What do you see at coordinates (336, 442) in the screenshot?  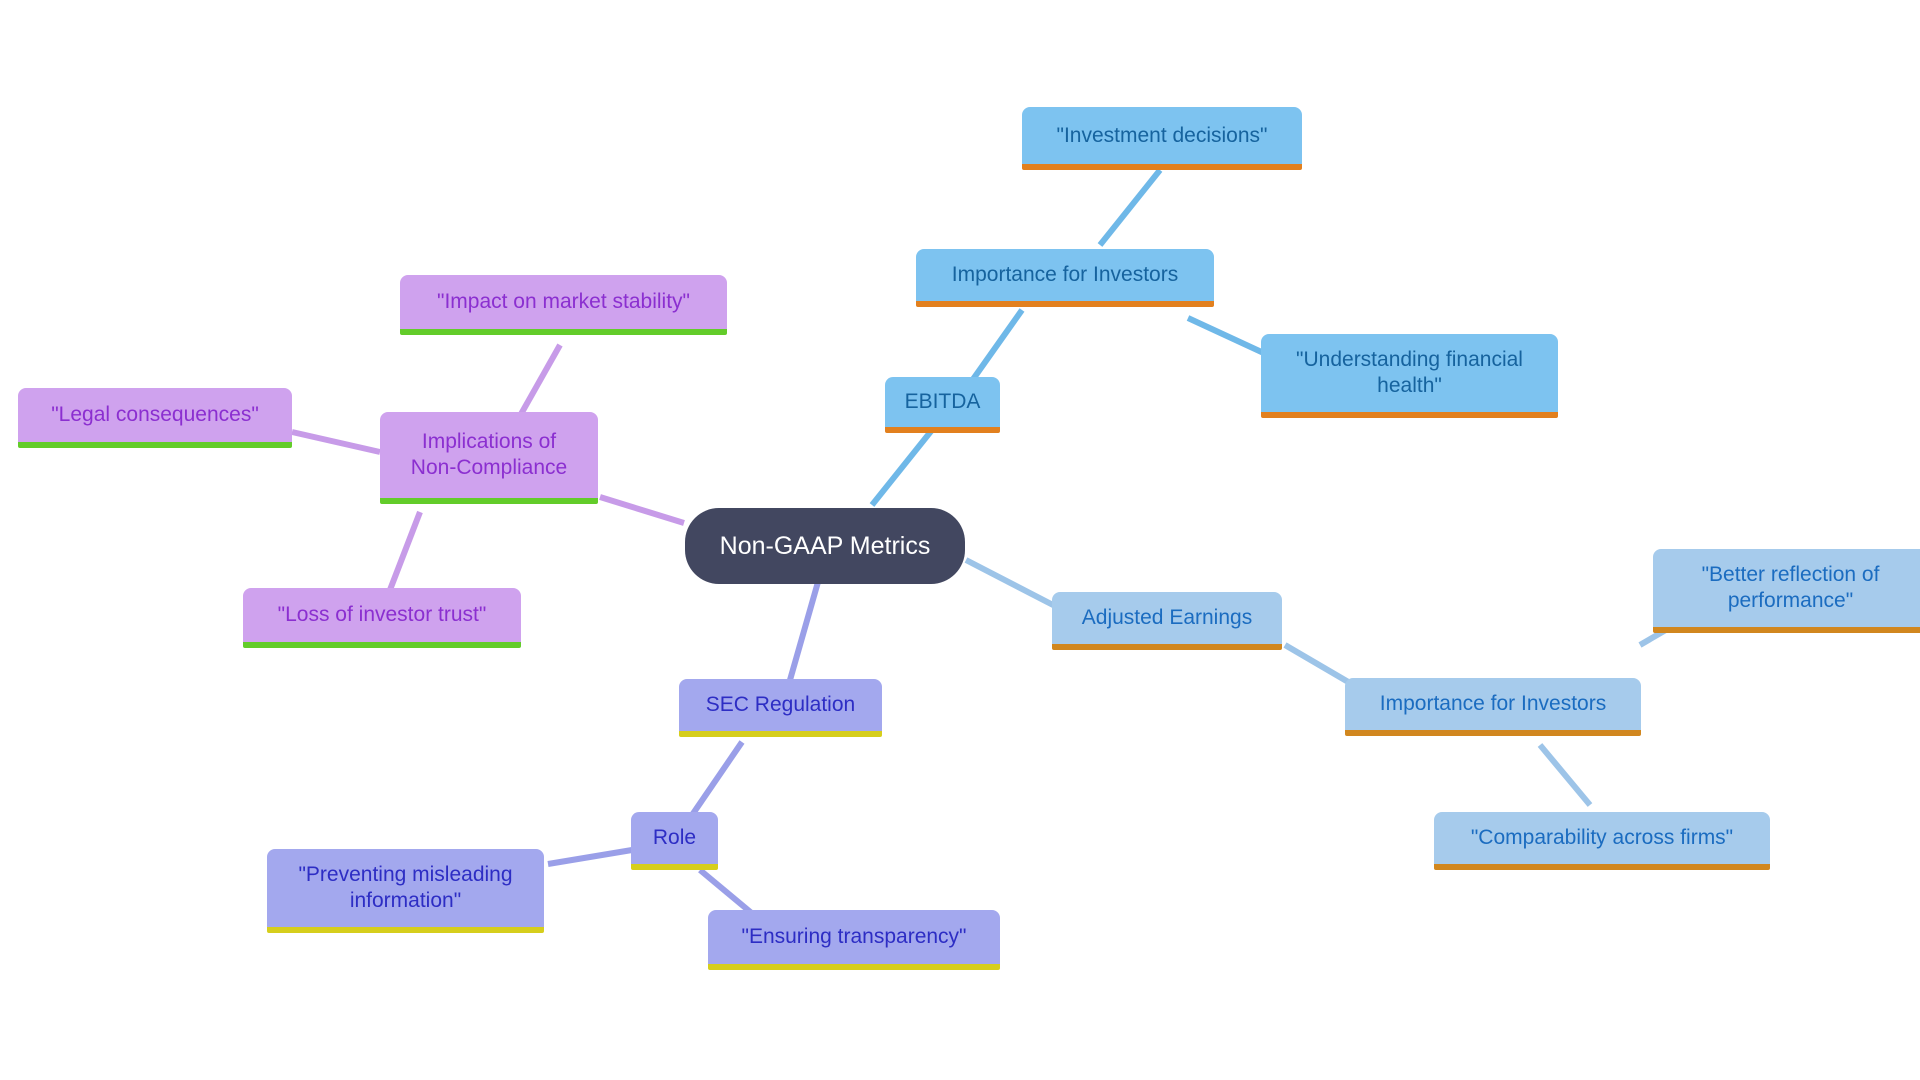 I see `edge-implications-legal` at bounding box center [336, 442].